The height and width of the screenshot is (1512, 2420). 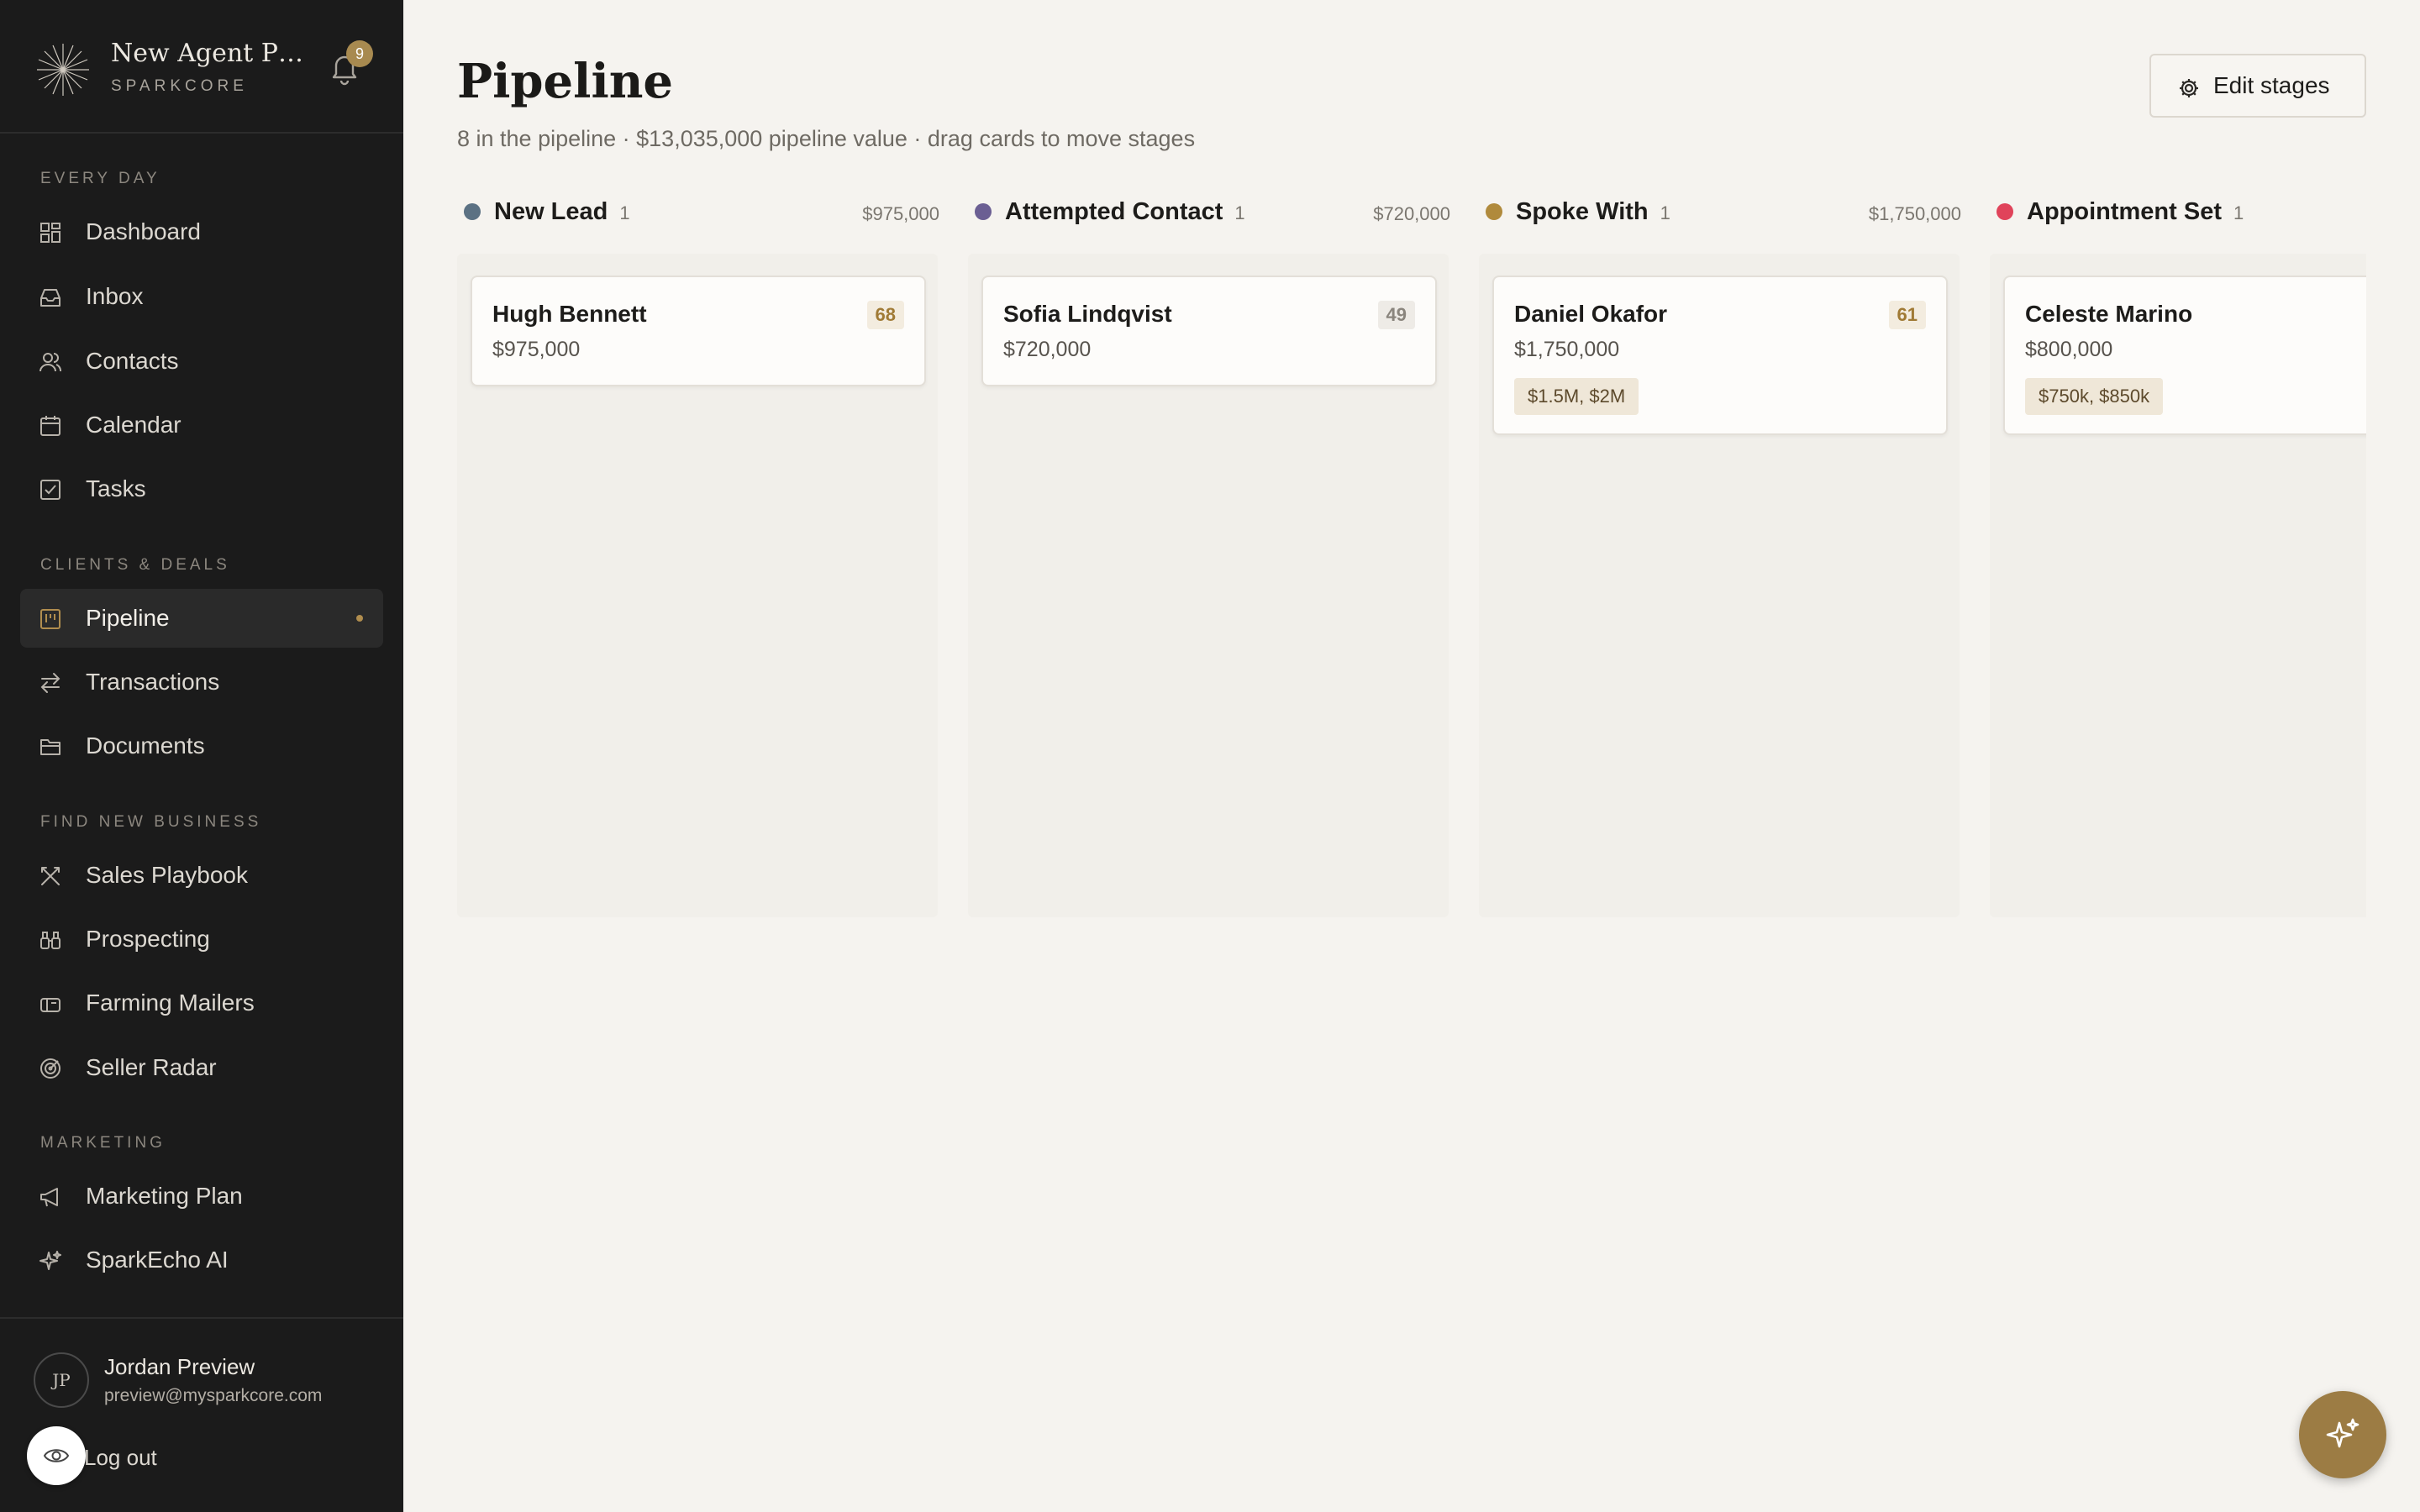 I want to click on lead-score-badge: 61, so click(x=1907, y=315).